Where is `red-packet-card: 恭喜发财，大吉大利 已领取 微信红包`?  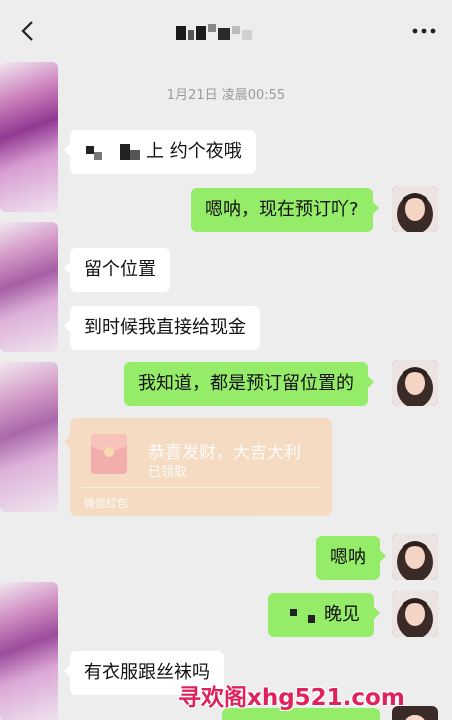 red-packet-card: 恭喜发财，大吉大利 已领取 微信红包 is located at coordinates (198, 467).